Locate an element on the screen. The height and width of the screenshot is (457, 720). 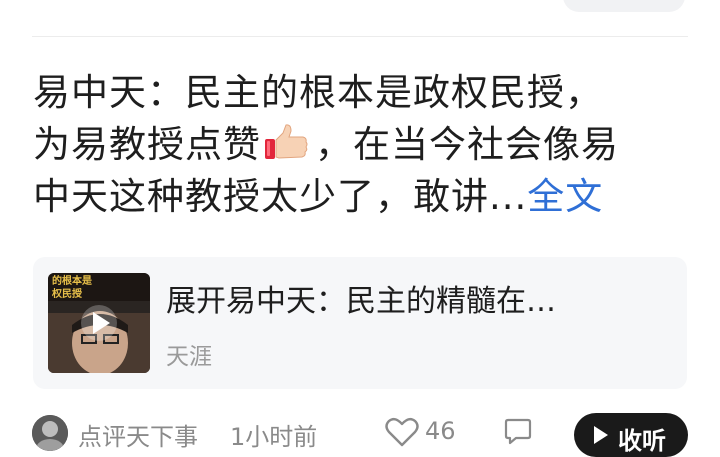
author-name: 点评天下事 is located at coordinates (138, 434).